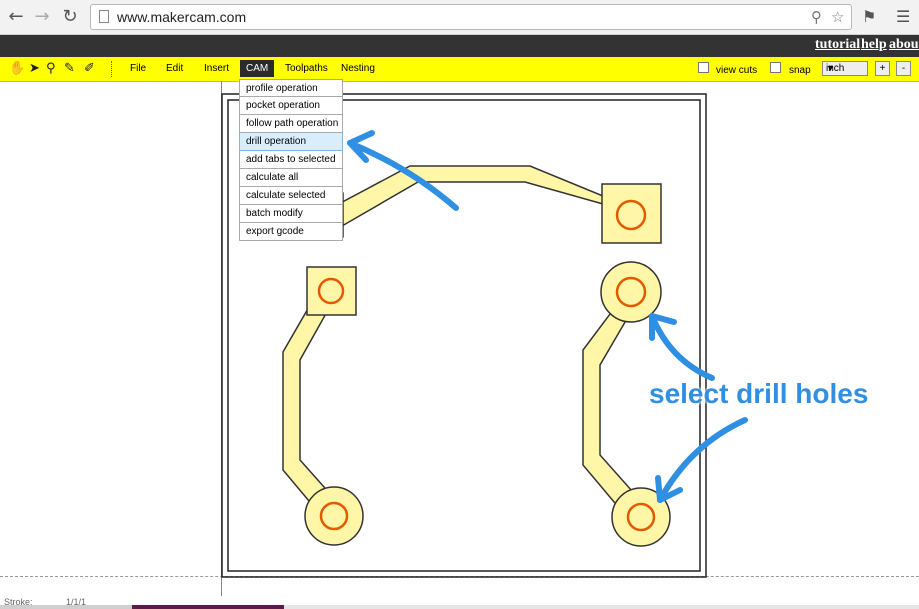 This screenshot has height=609, width=919. I want to click on node-tool-icon: ⚲, so click(51, 68).